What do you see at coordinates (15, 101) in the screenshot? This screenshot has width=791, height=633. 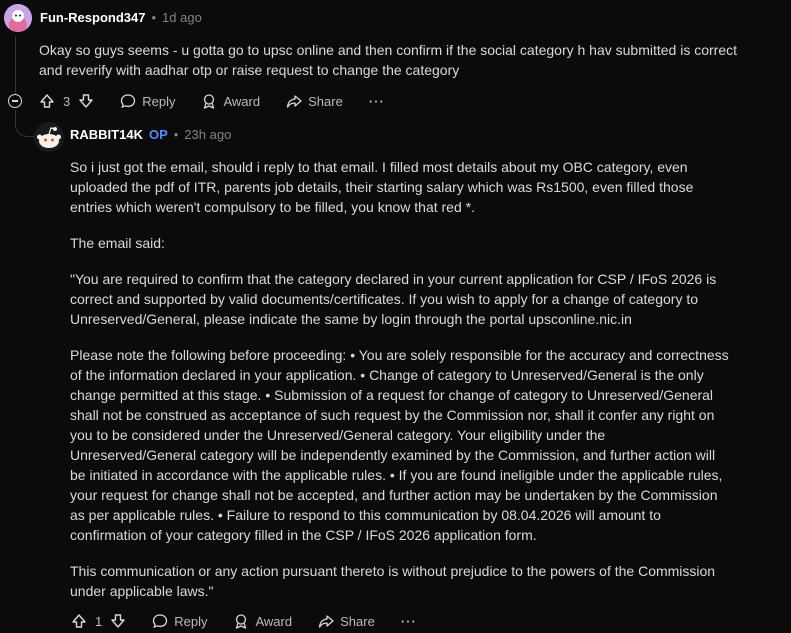 I see `collapse-thread-button` at bounding box center [15, 101].